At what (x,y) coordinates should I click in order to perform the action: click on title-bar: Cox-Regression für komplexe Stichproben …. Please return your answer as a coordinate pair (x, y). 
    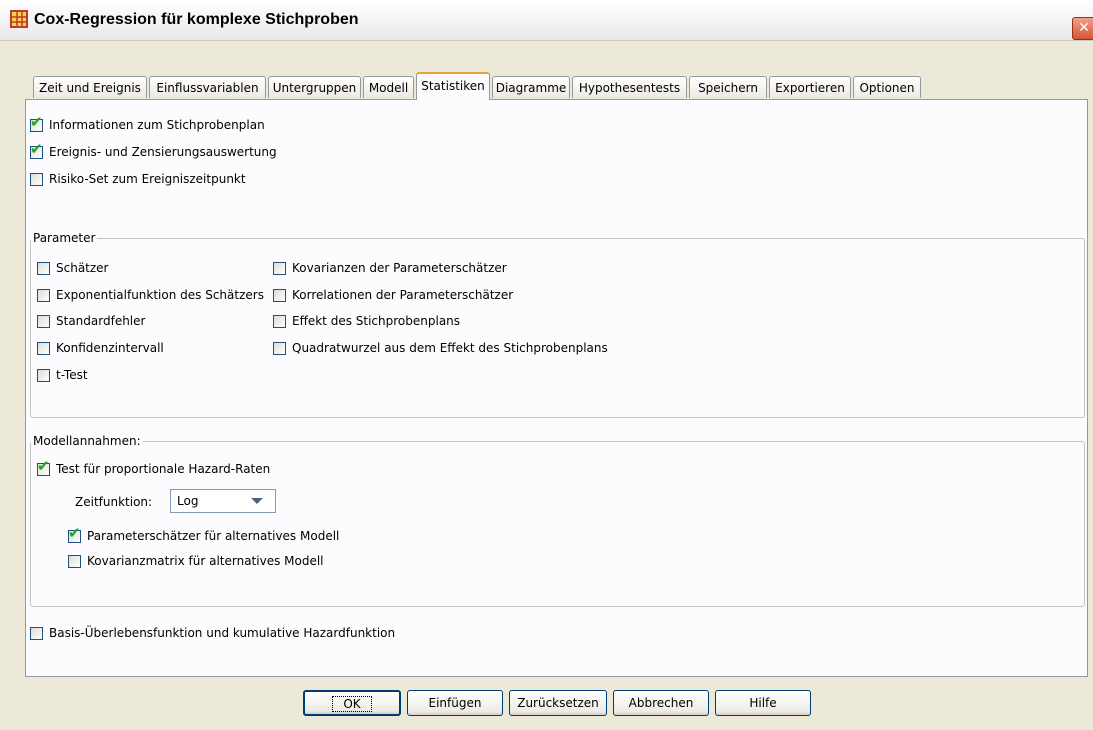
    Looking at the image, I should click on (546, 20).